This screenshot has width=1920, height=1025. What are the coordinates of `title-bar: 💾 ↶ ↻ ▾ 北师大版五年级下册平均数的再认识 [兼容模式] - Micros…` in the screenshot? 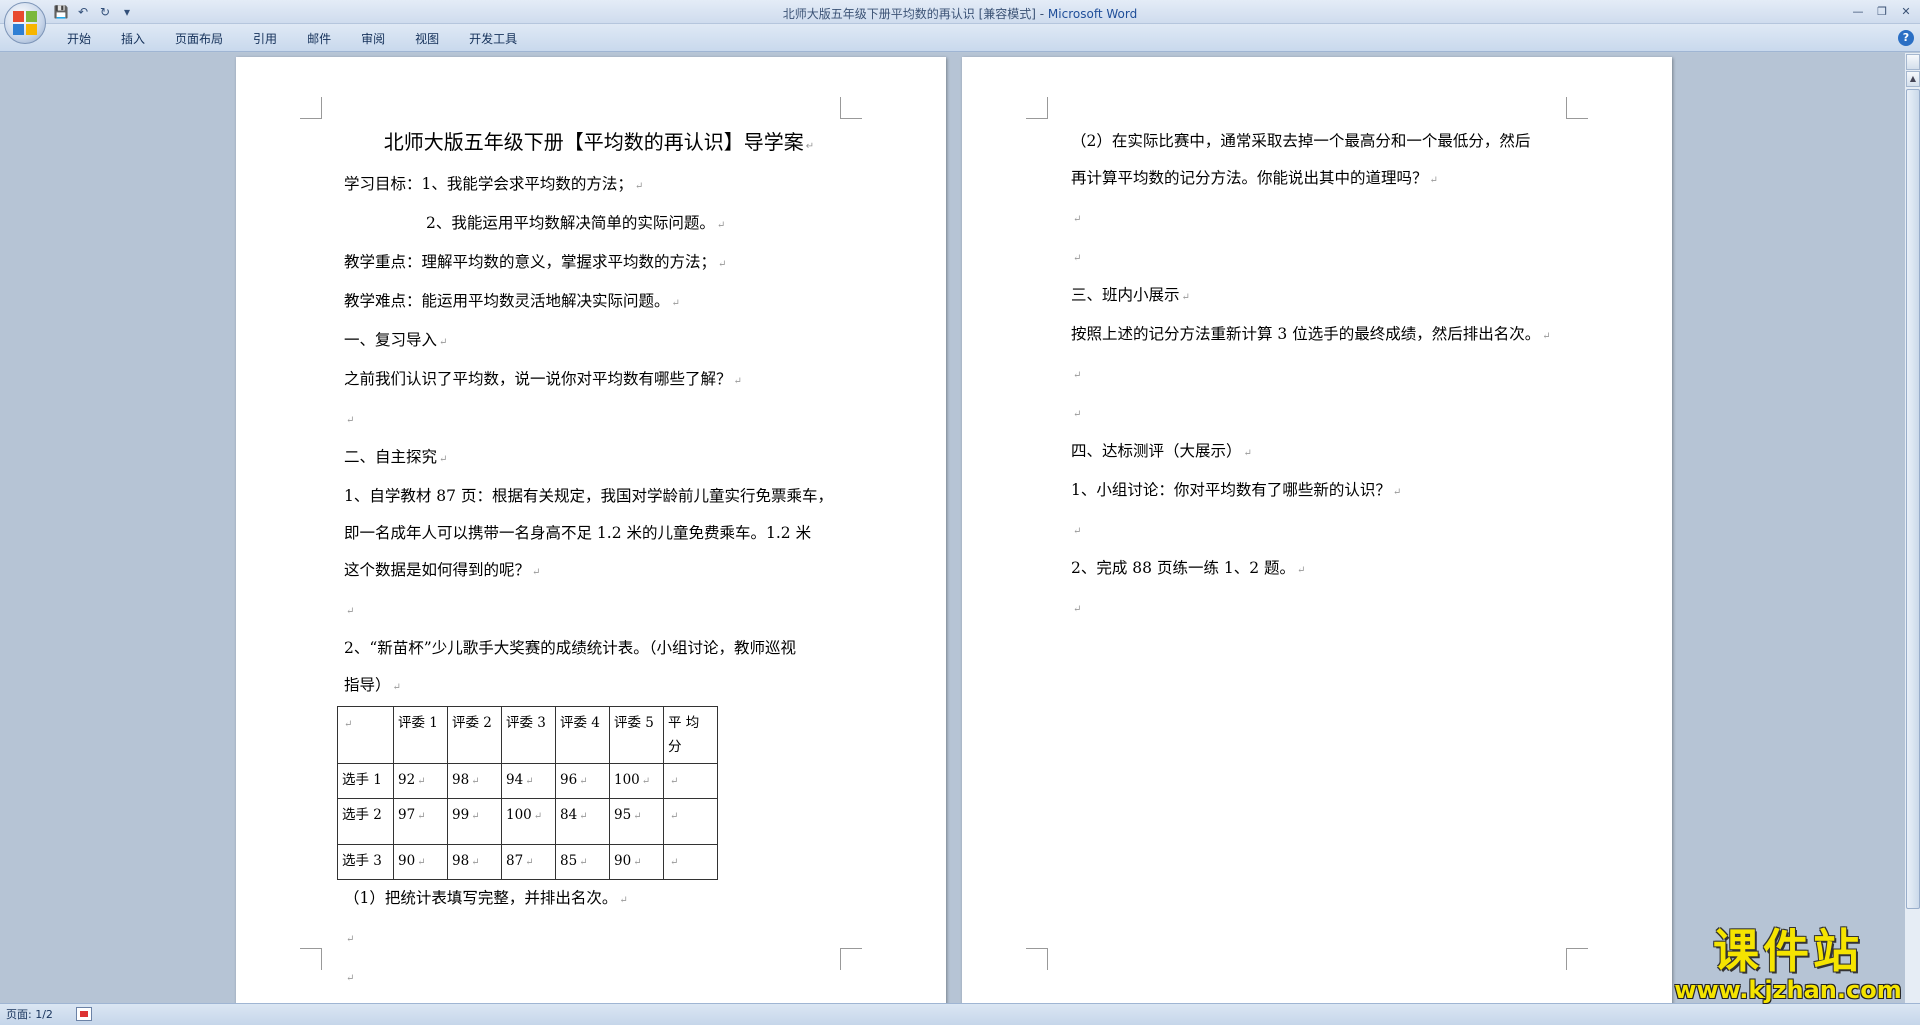 It's located at (960, 12).